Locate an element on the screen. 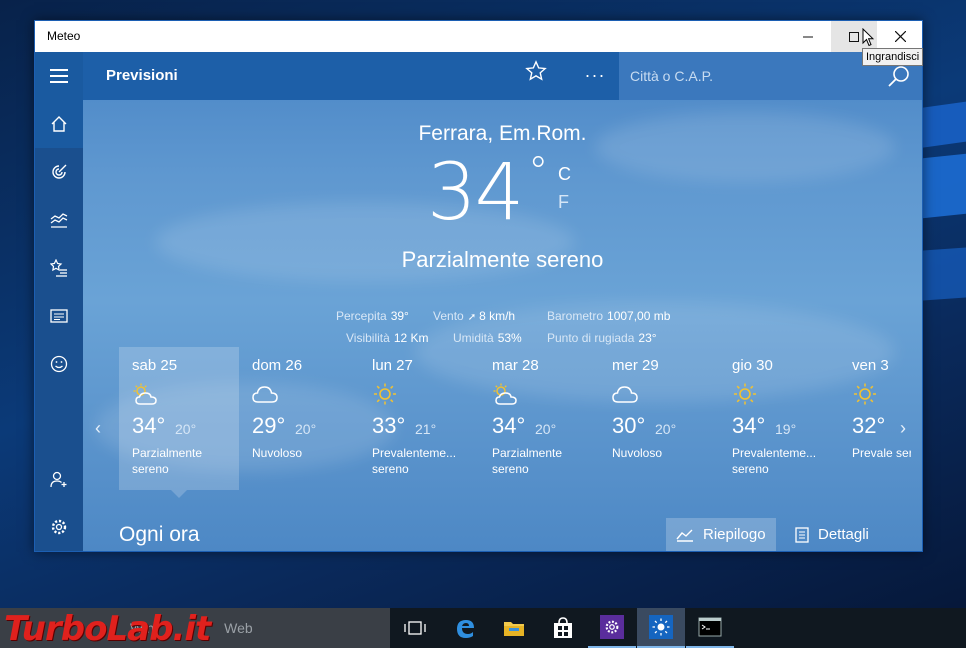  news-icon is located at coordinates (59, 316).